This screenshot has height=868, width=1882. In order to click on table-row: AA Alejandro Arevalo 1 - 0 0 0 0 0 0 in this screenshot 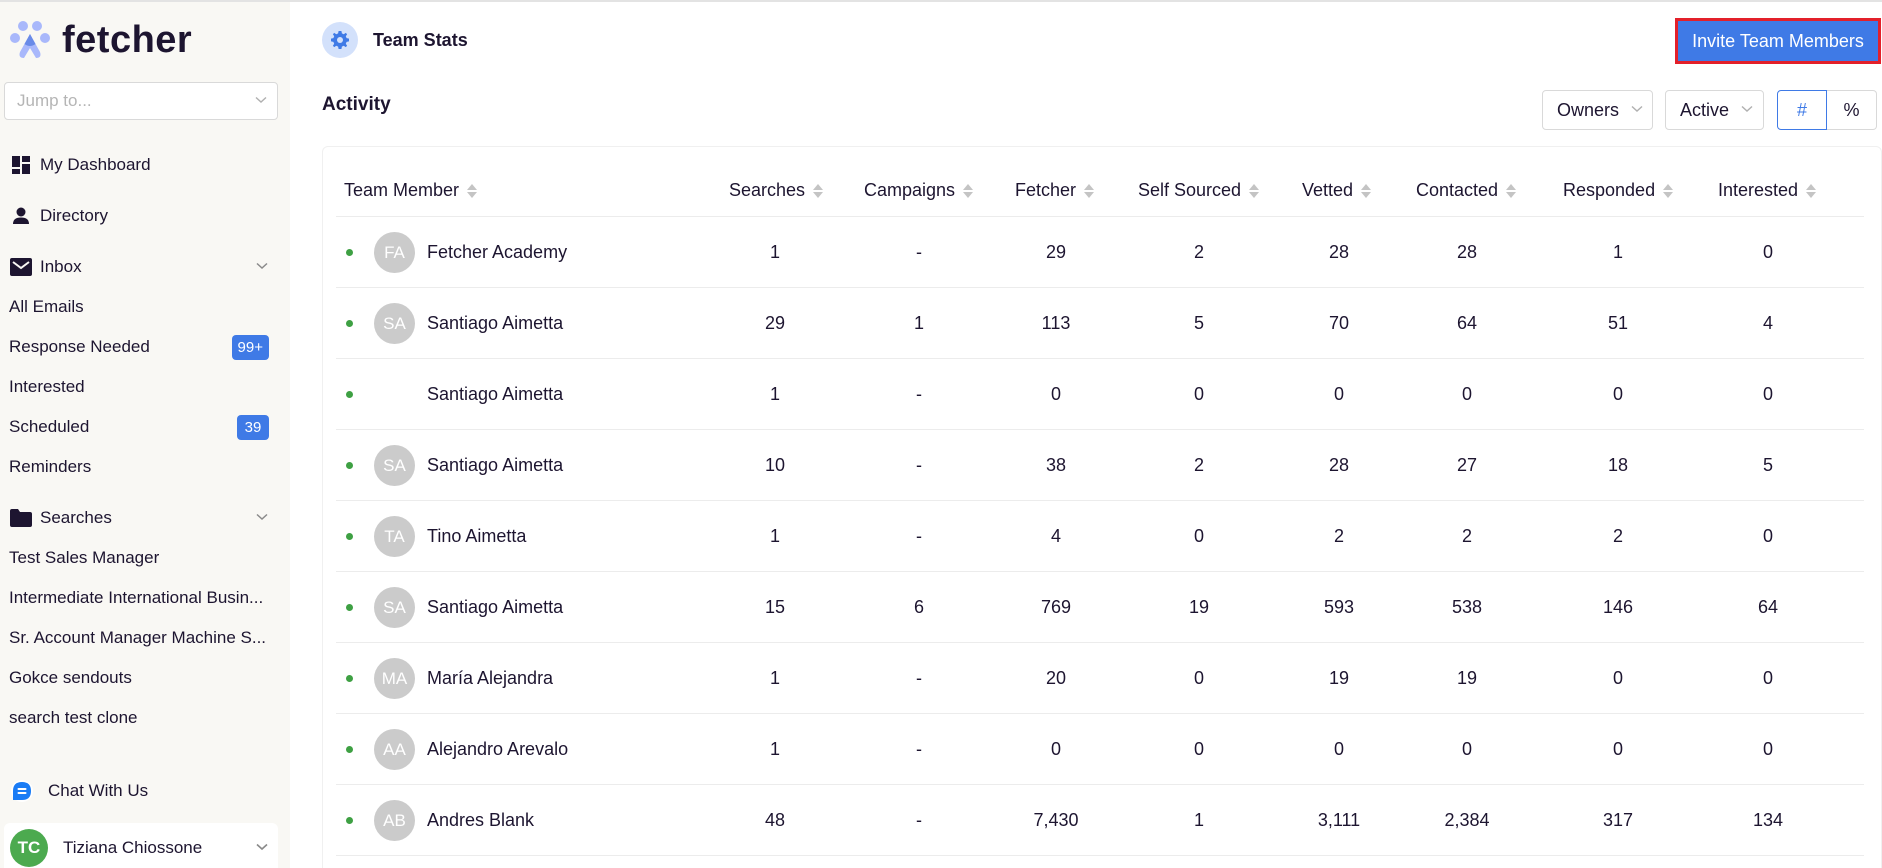, I will do `click(1100, 749)`.